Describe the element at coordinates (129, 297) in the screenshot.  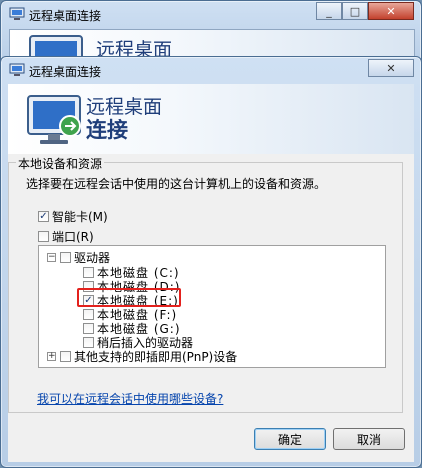
I see `highlight-annotation-box` at that location.